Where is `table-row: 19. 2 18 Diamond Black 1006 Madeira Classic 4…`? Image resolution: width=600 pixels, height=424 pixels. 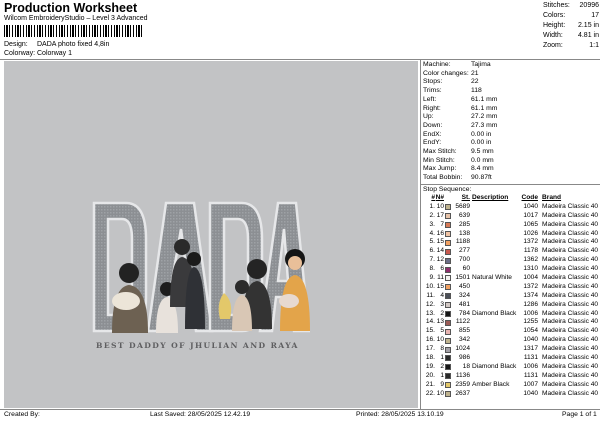
table-row: 19. 2 18 Diamond Black 1006 Madeira Classic 4… is located at coordinates (511, 367).